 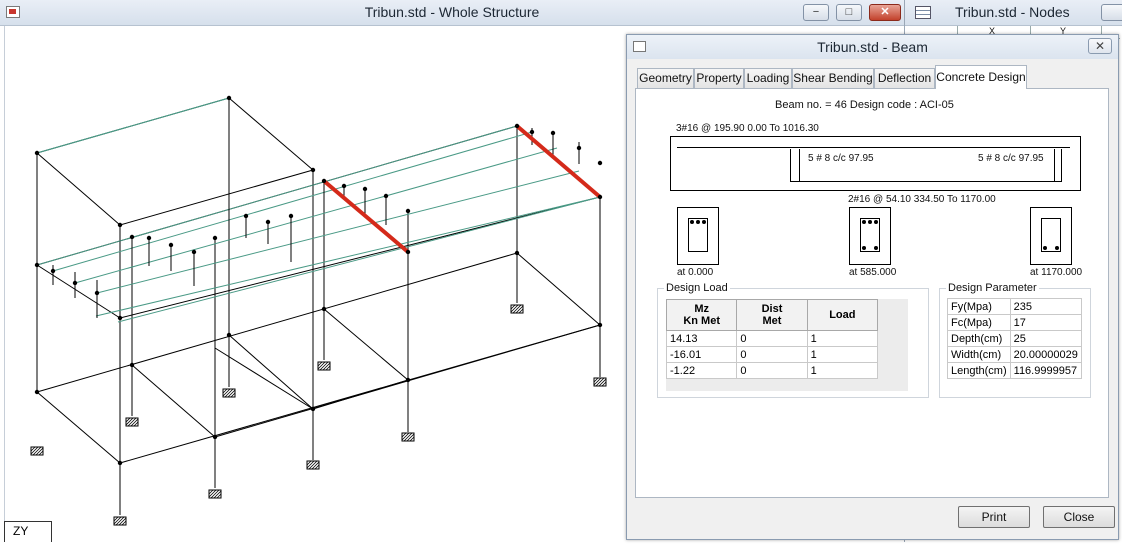 I want to click on parameter-name: Width(cm), so click(x=979, y=354).